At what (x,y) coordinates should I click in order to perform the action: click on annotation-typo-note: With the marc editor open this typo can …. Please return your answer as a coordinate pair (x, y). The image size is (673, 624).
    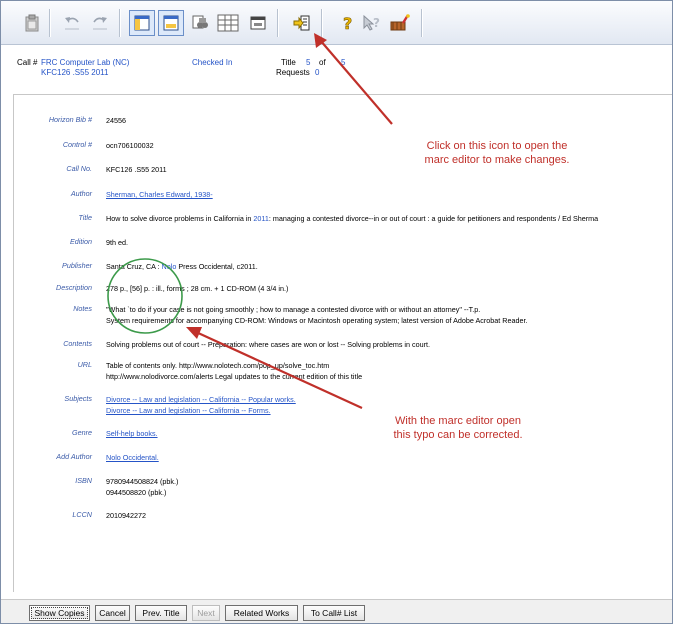
    Looking at the image, I should click on (458, 428).